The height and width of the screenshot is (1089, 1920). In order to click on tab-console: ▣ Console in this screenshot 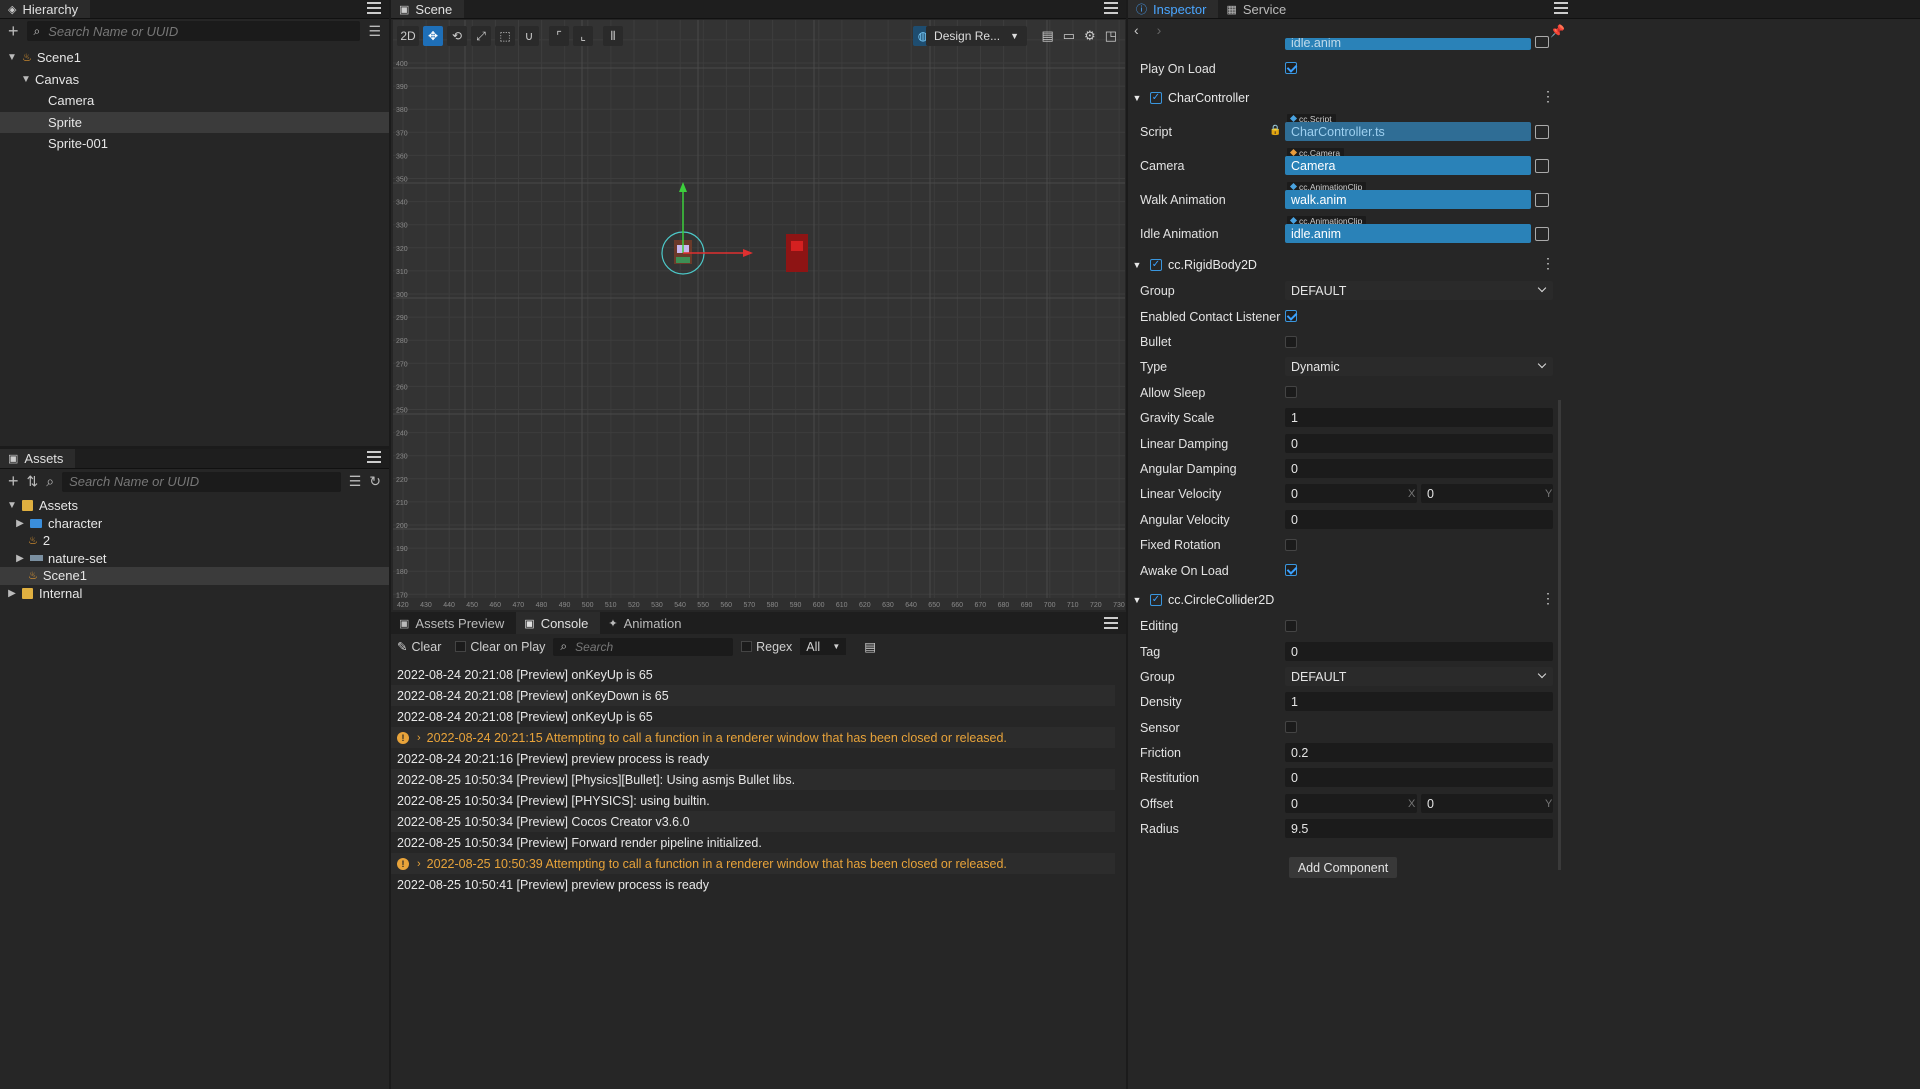, I will do `click(558, 623)`.